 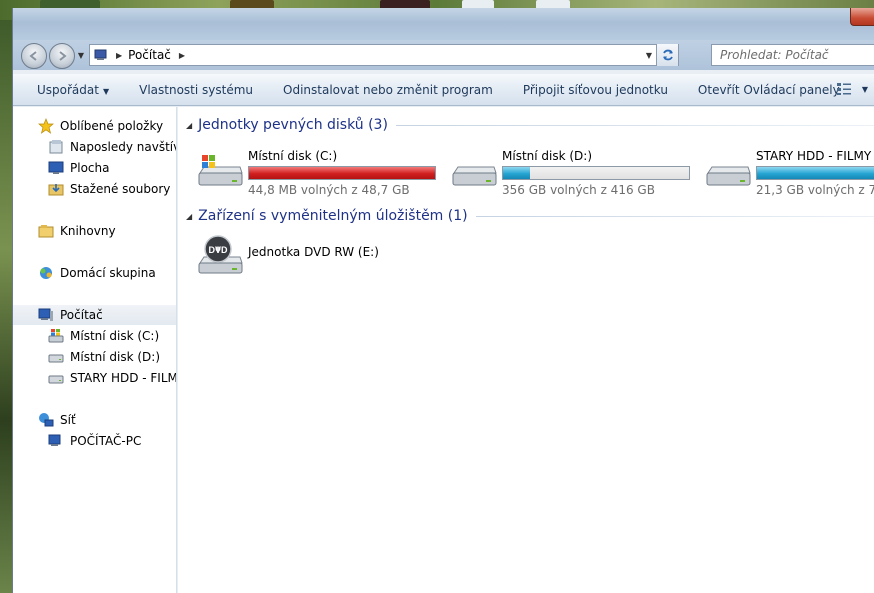 I want to click on window-frame, so click(x=443, y=24).